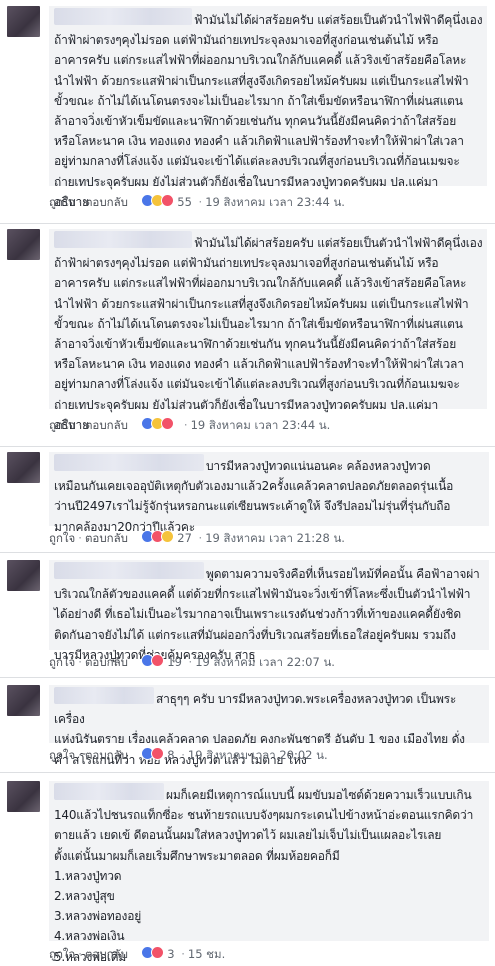 The width and height of the screenshot is (495, 966). Describe the element at coordinates (168, 536) in the screenshot. I see `wow-reaction-icon` at that location.